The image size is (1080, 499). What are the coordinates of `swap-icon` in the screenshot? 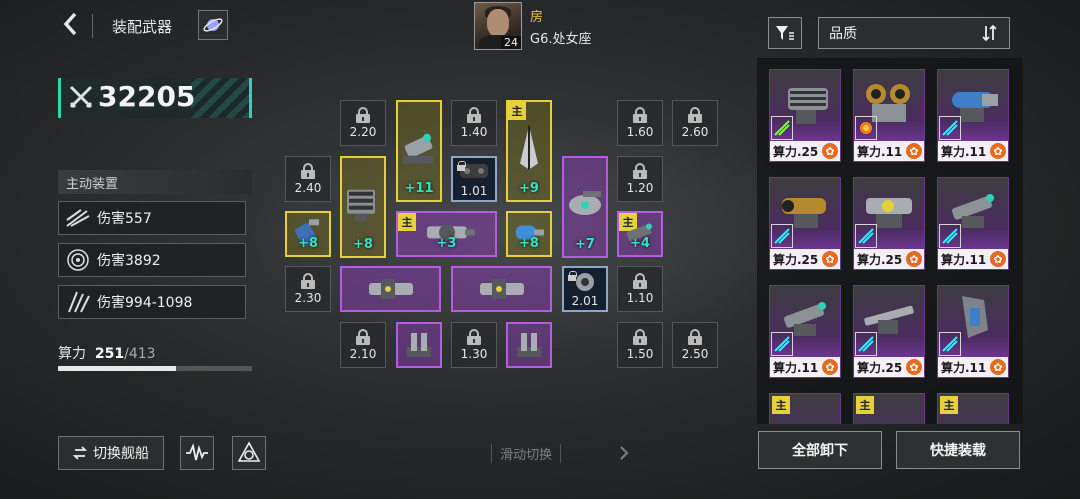 It's located at (80, 453).